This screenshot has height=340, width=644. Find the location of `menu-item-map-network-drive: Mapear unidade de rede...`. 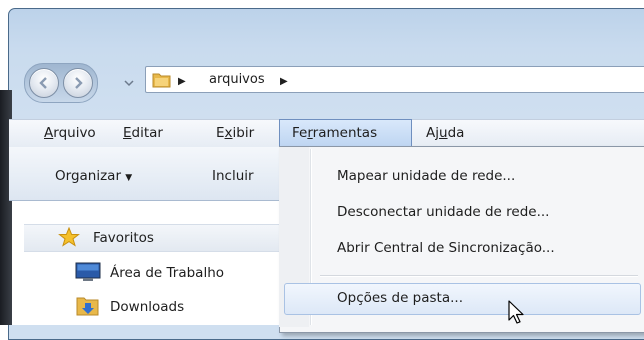

menu-item-map-network-drive: Mapear unidade de rede... is located at coordinates (426, 176).